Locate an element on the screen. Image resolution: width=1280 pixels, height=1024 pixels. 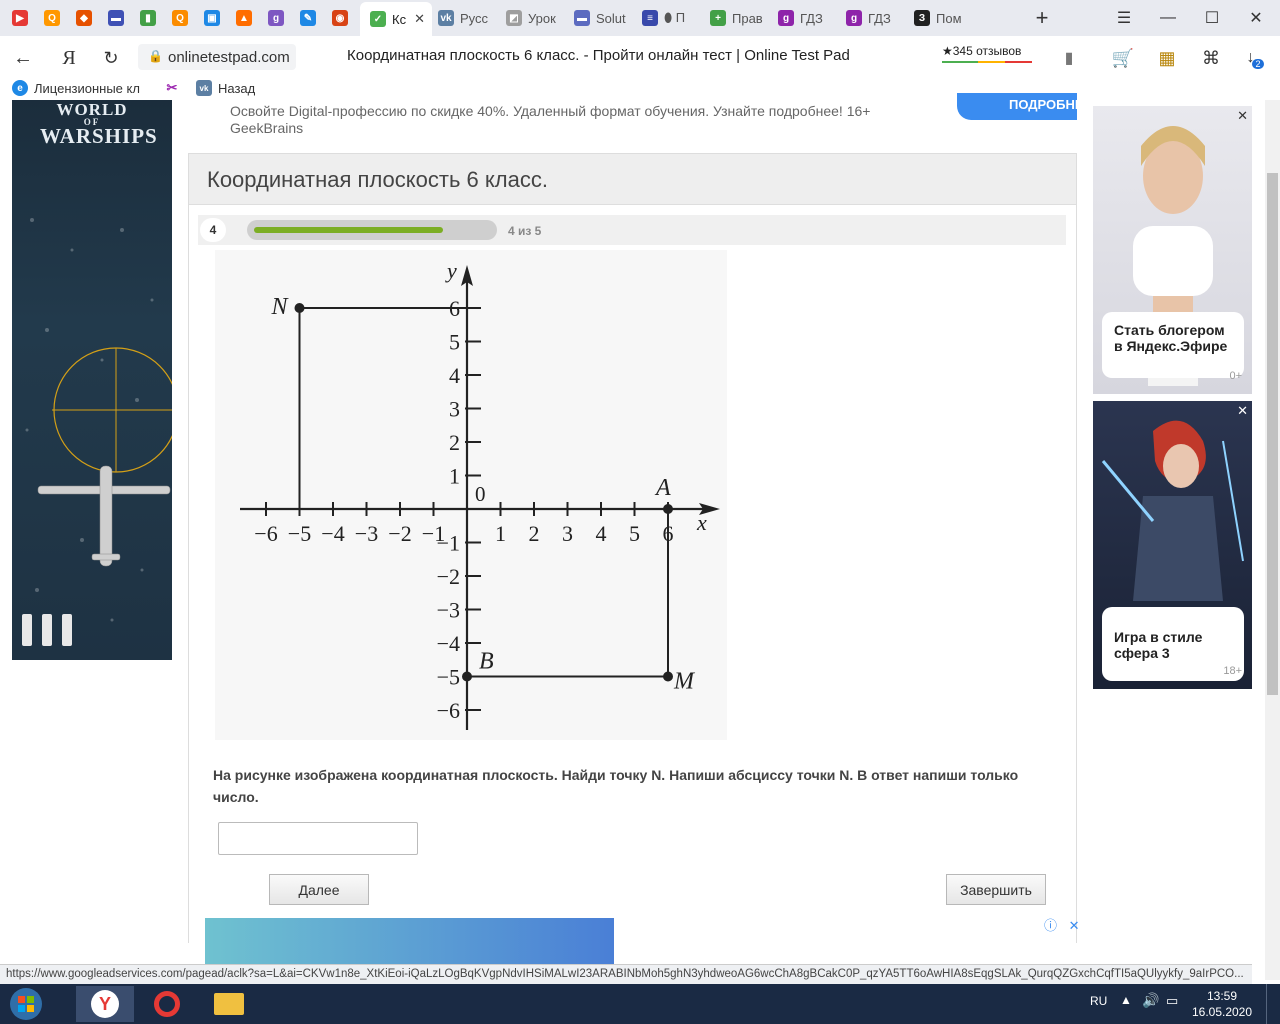
ad-info-icon: ⓘ is located at coordinates (1050, 925).